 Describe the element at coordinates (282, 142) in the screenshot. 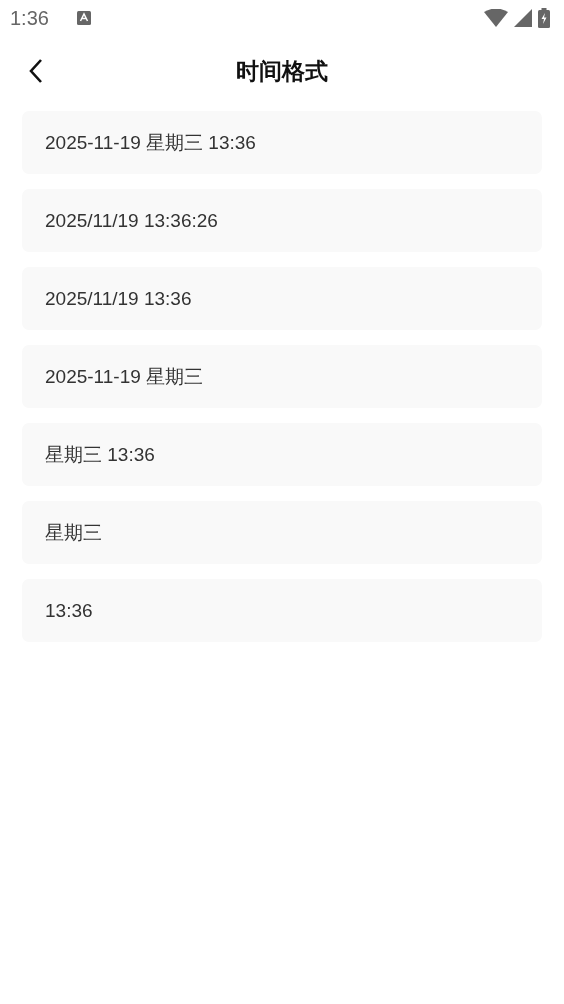

I see `format-option: 2025-11-19 星期三 13:36` at that location.